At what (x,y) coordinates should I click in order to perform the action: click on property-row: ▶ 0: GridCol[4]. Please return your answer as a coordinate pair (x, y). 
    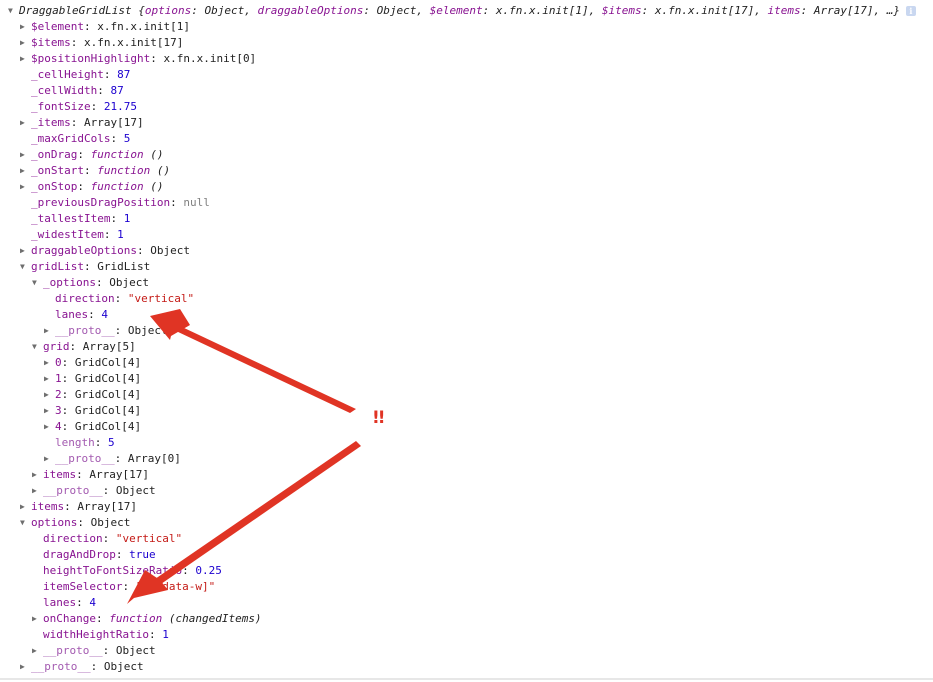
    Looking at the image, I should click on (92, 363).